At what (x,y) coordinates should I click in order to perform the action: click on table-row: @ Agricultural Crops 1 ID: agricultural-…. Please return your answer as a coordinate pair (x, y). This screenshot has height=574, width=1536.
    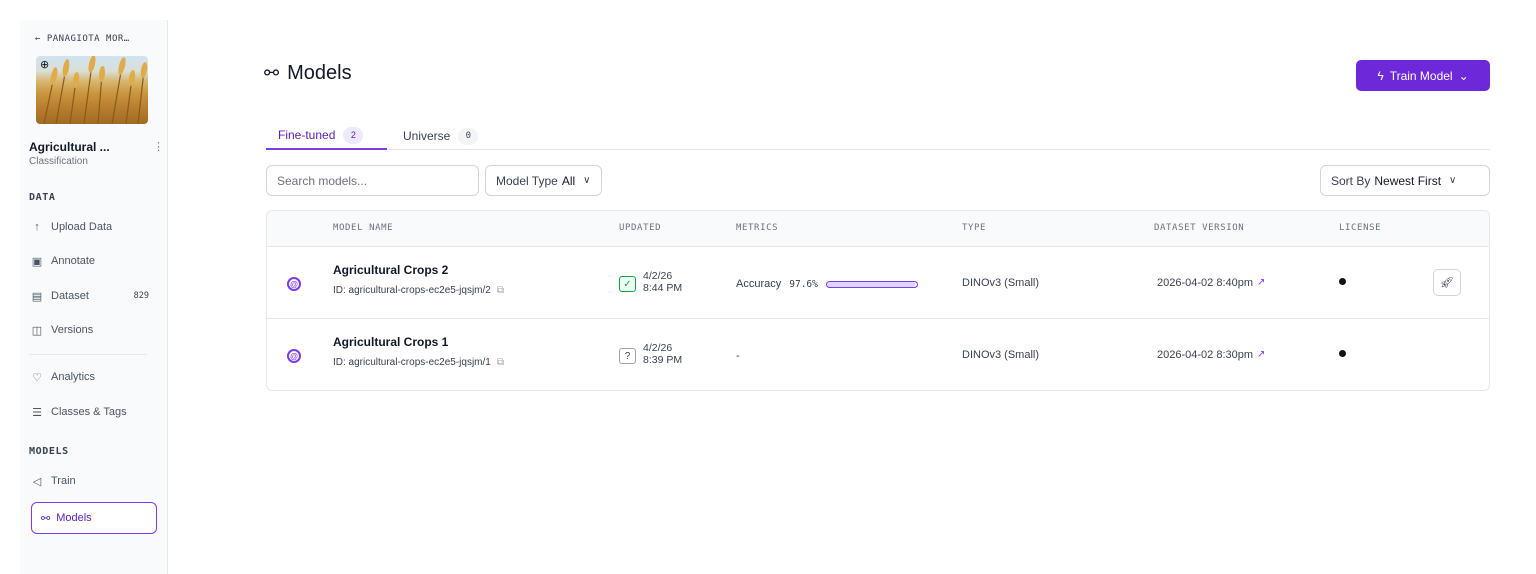
    Looking at the image, I should click on (878, 354).